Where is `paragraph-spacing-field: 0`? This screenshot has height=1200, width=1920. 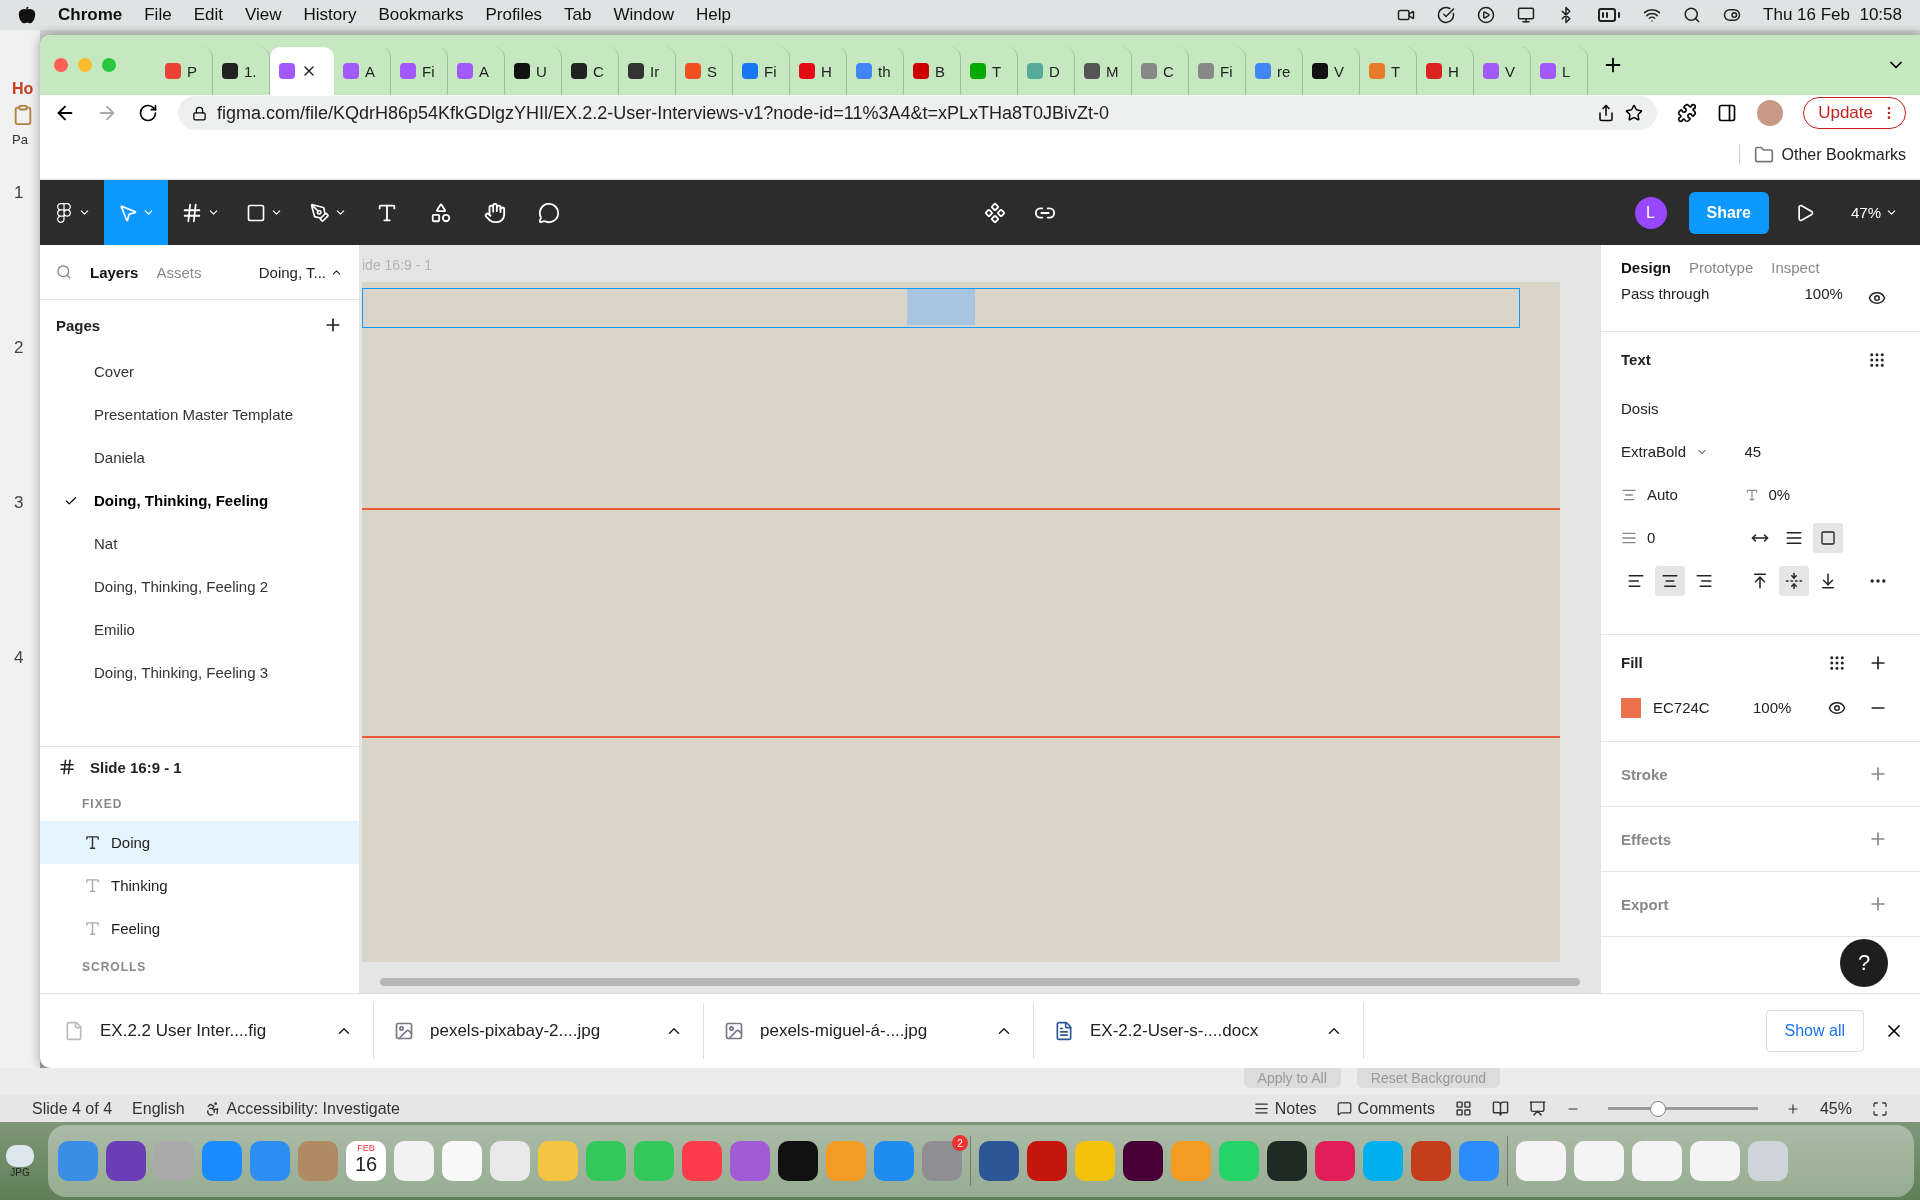
paragraph-spacing-field: 0 is located at coordinates (1683, 537).